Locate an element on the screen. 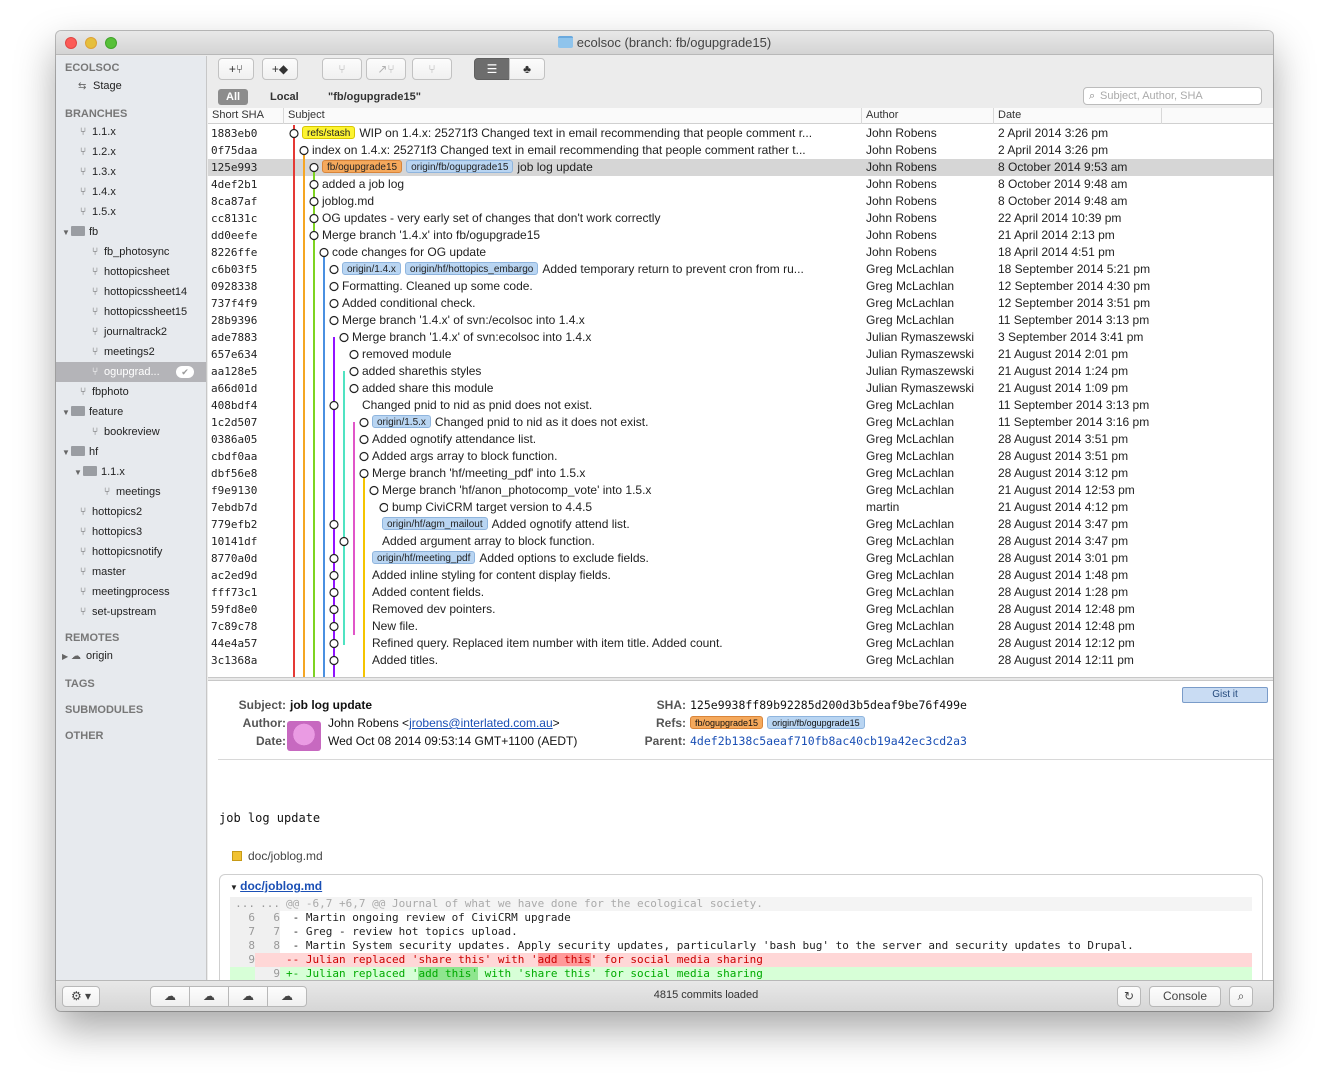 The image size is (1329, 1091). ref-label: origin/1.4.x is located at coordinates (371, 268).